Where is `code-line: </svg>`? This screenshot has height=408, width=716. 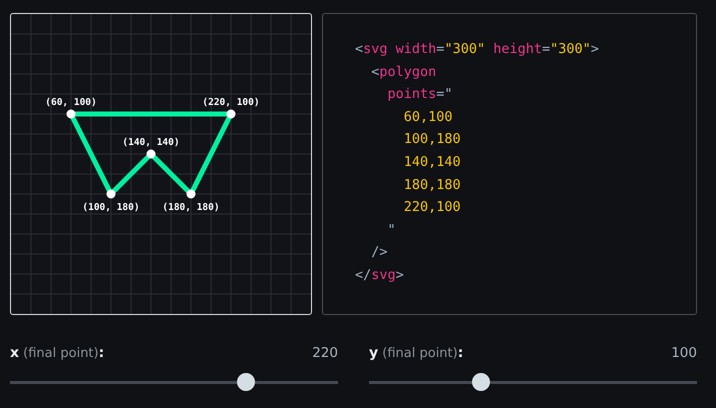
code-line: </svg> is located at coordinates (379, 275).